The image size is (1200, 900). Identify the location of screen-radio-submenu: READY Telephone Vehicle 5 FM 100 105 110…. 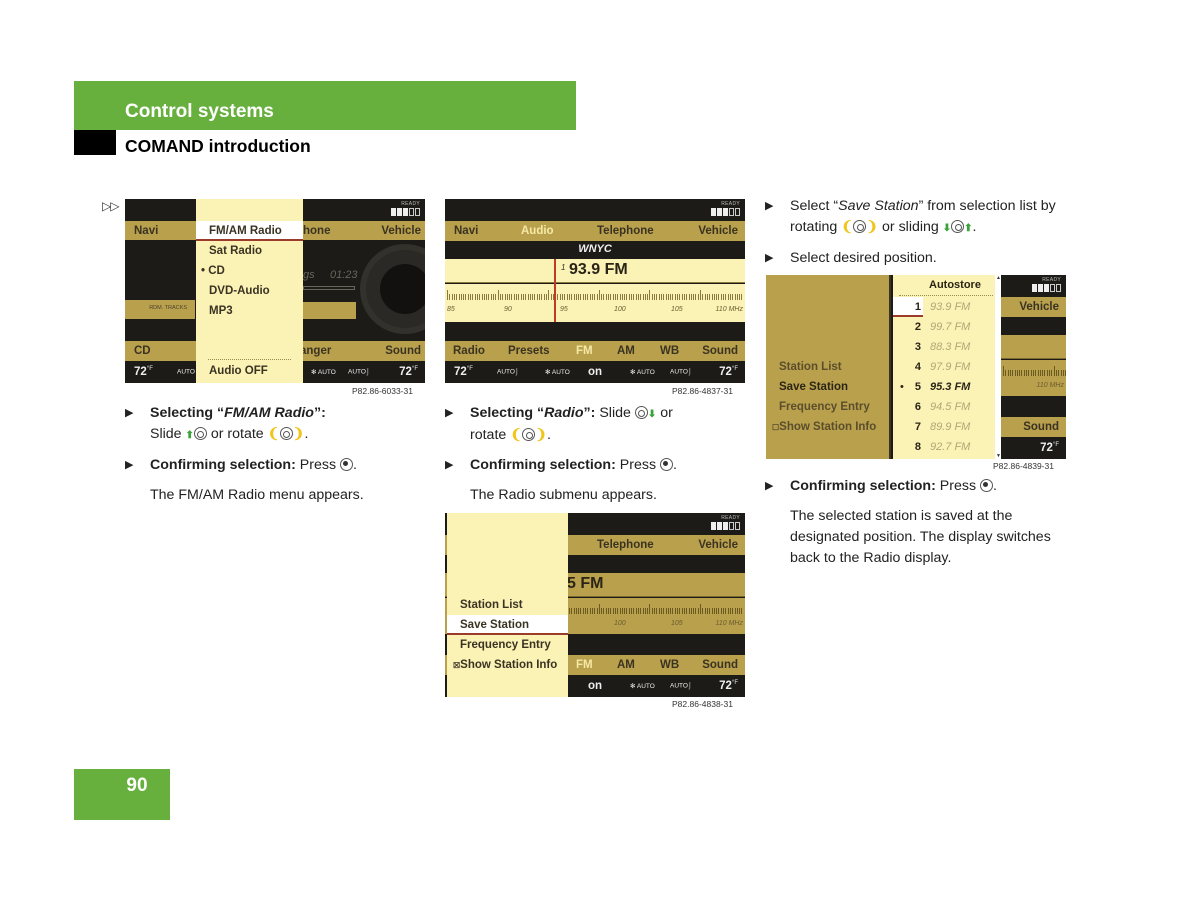
(595, 605).